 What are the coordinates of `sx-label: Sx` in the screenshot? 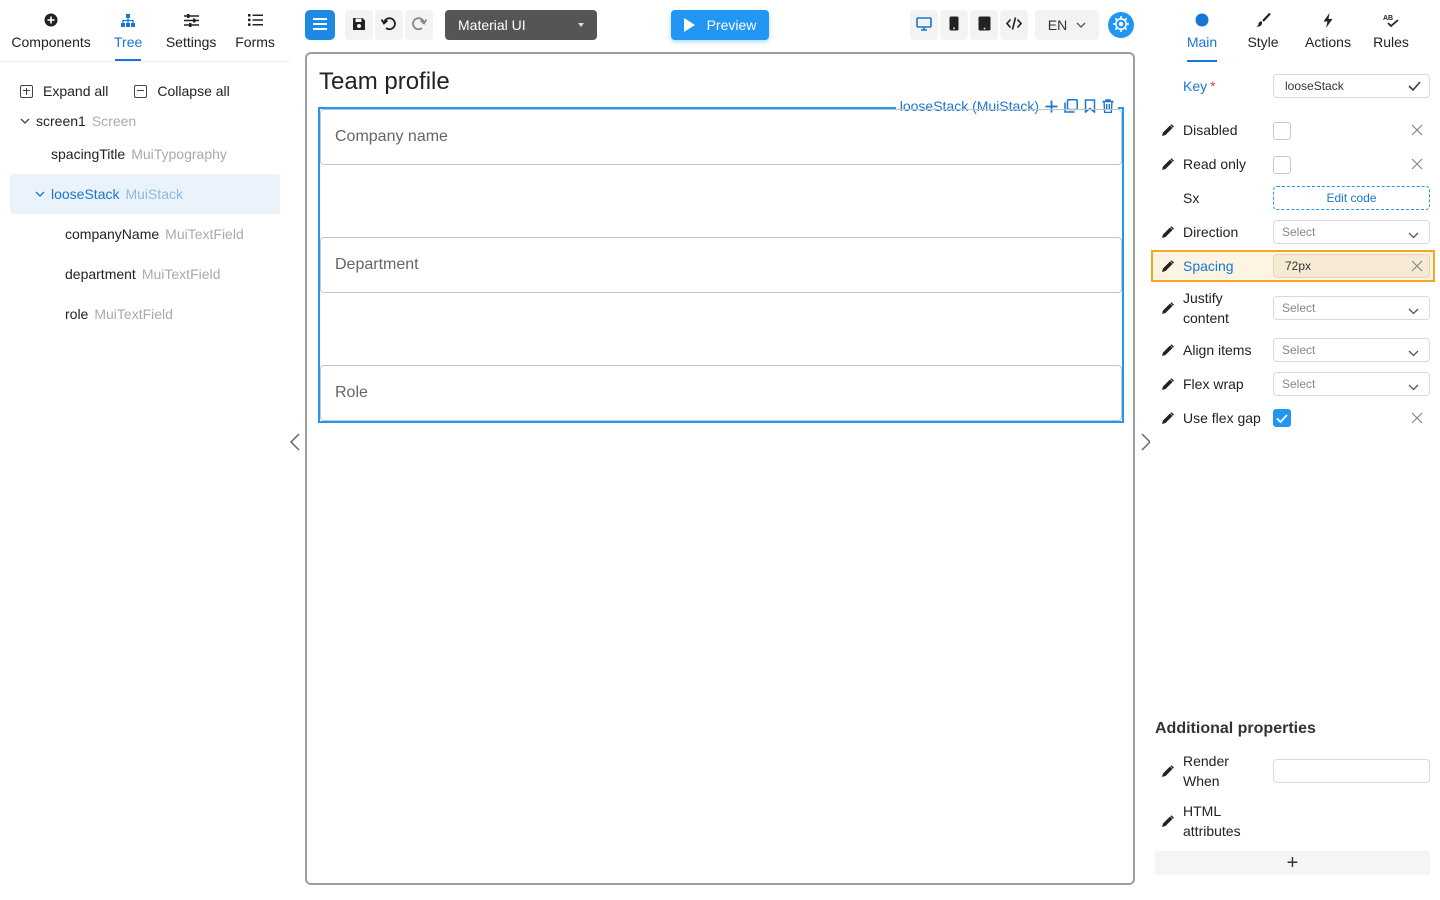 It's located at (1191, 198).